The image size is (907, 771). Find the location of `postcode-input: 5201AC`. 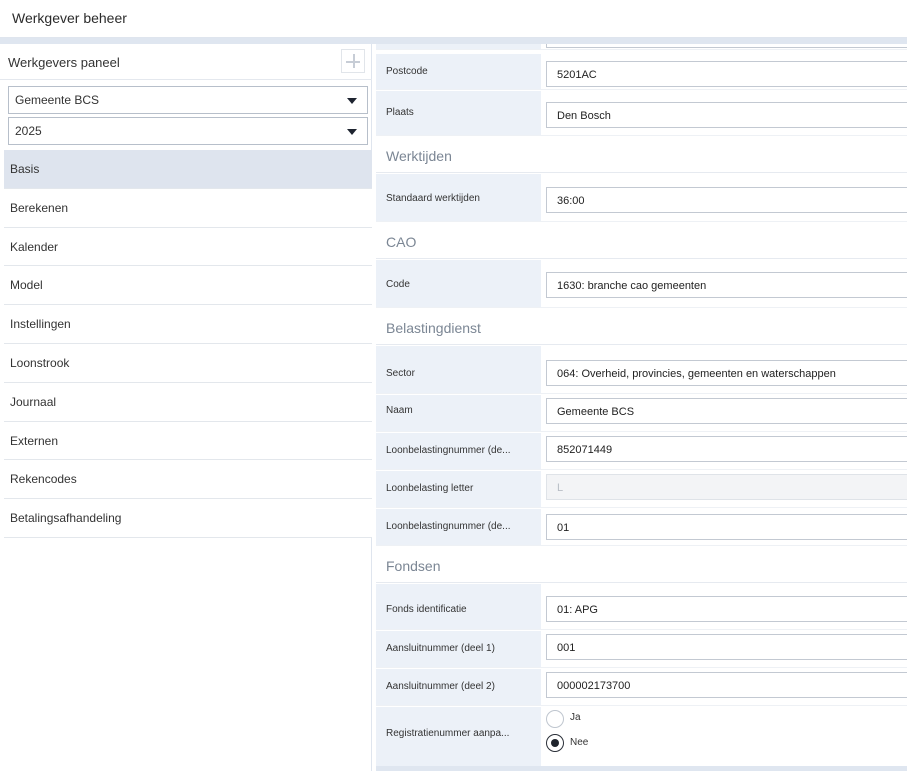

postcode-input: 5201AC is located at coordinates (726, 74).